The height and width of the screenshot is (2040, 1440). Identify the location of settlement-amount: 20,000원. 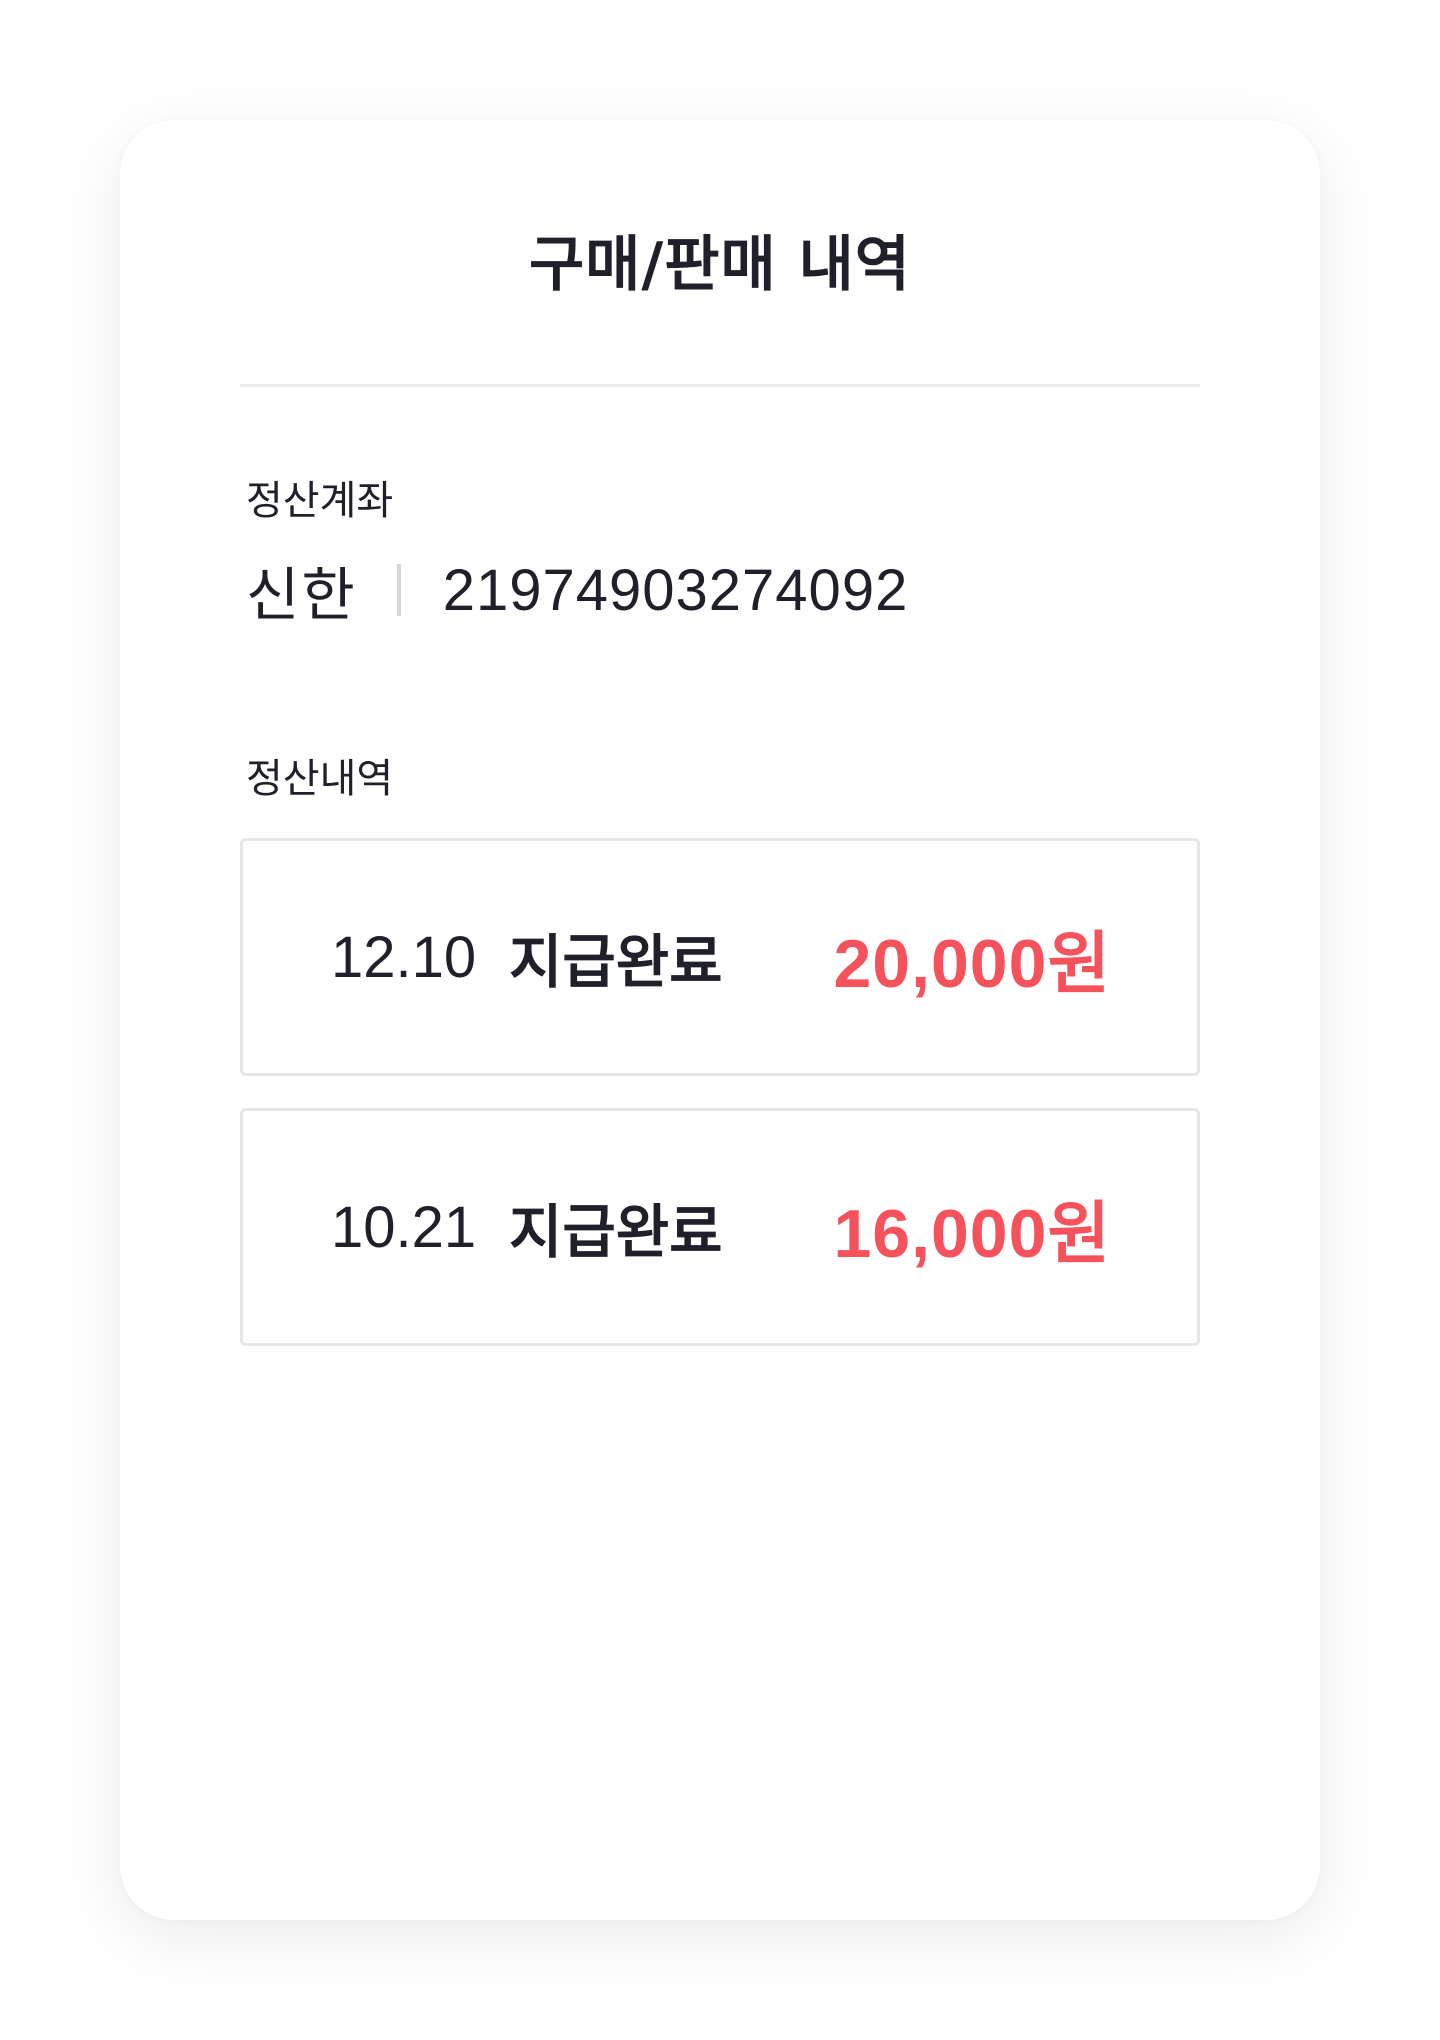
(972, 963).